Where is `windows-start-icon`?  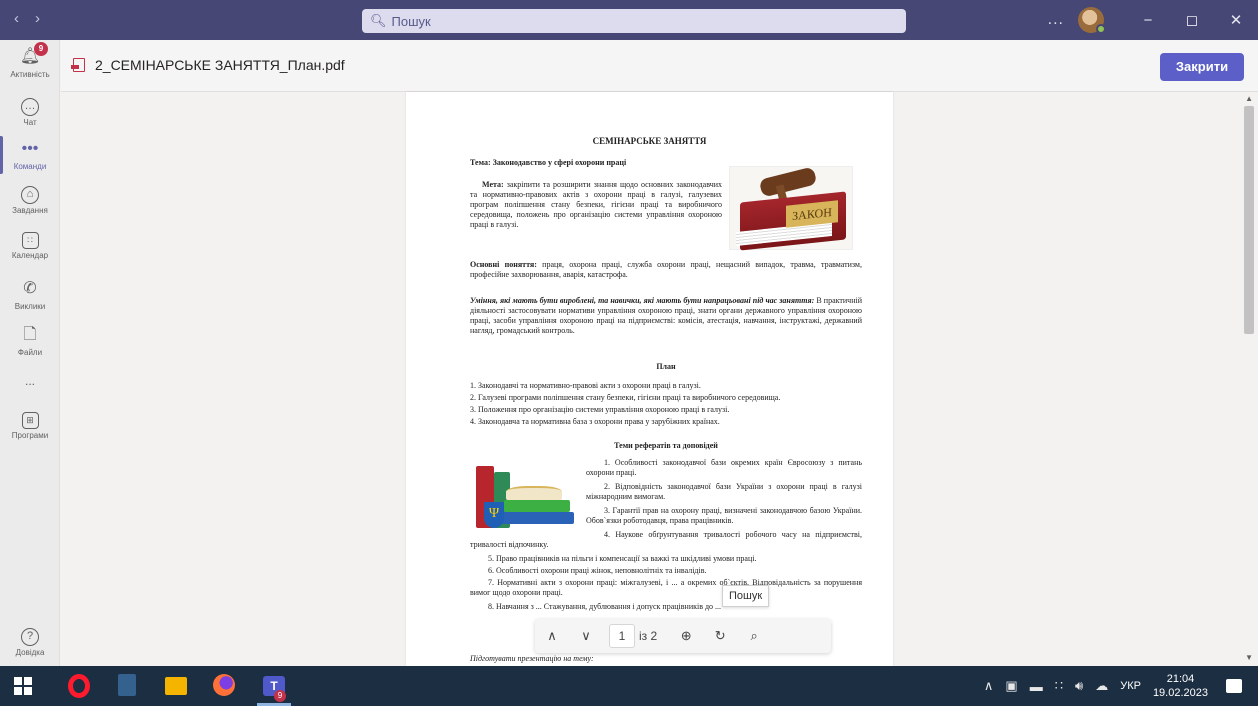 windows-start-icon is located at coordinates (23, 686).